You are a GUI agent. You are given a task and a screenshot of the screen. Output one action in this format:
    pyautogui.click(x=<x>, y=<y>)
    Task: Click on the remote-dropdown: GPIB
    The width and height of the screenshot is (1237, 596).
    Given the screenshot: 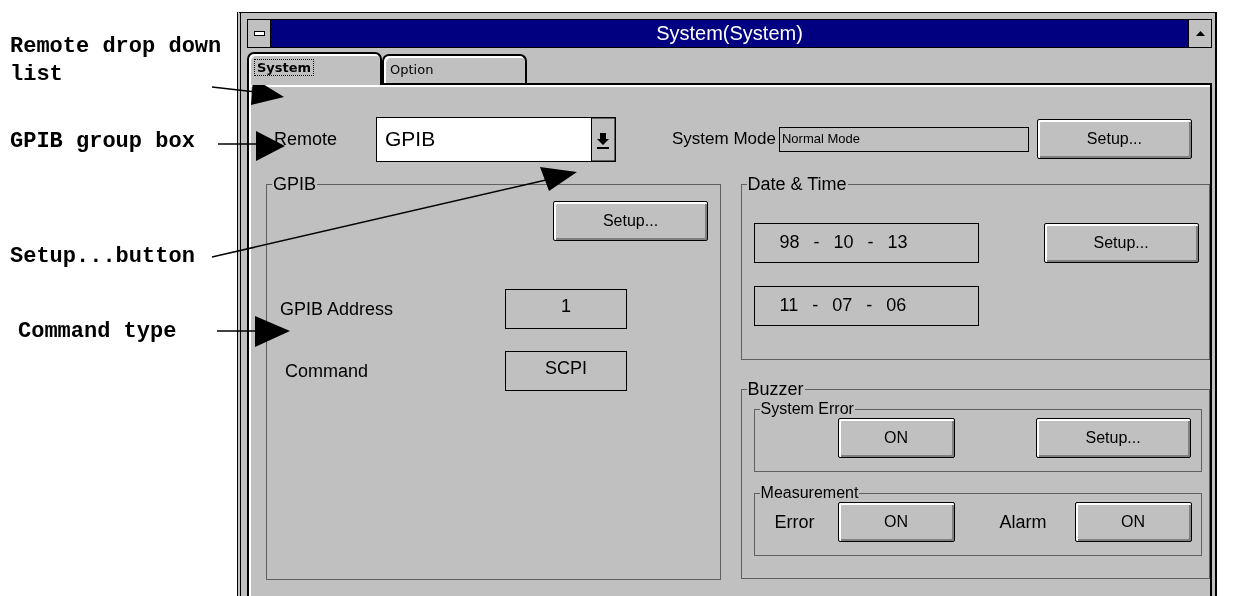 What is the action you would take?
    pyautogui.click(x=496, y=139)
    